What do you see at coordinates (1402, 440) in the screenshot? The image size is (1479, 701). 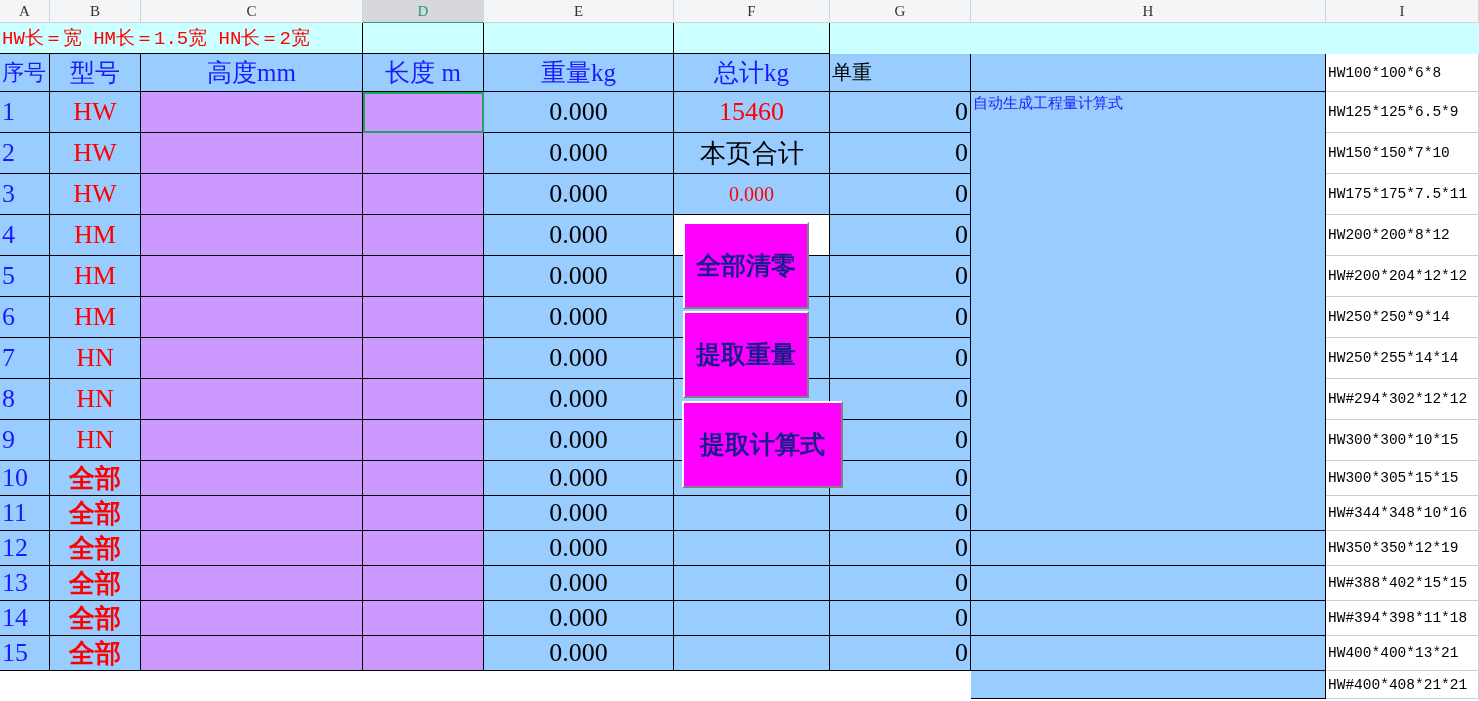 I see `table-cell: HW300*300*10*15` at bounding box center [1402, 440].